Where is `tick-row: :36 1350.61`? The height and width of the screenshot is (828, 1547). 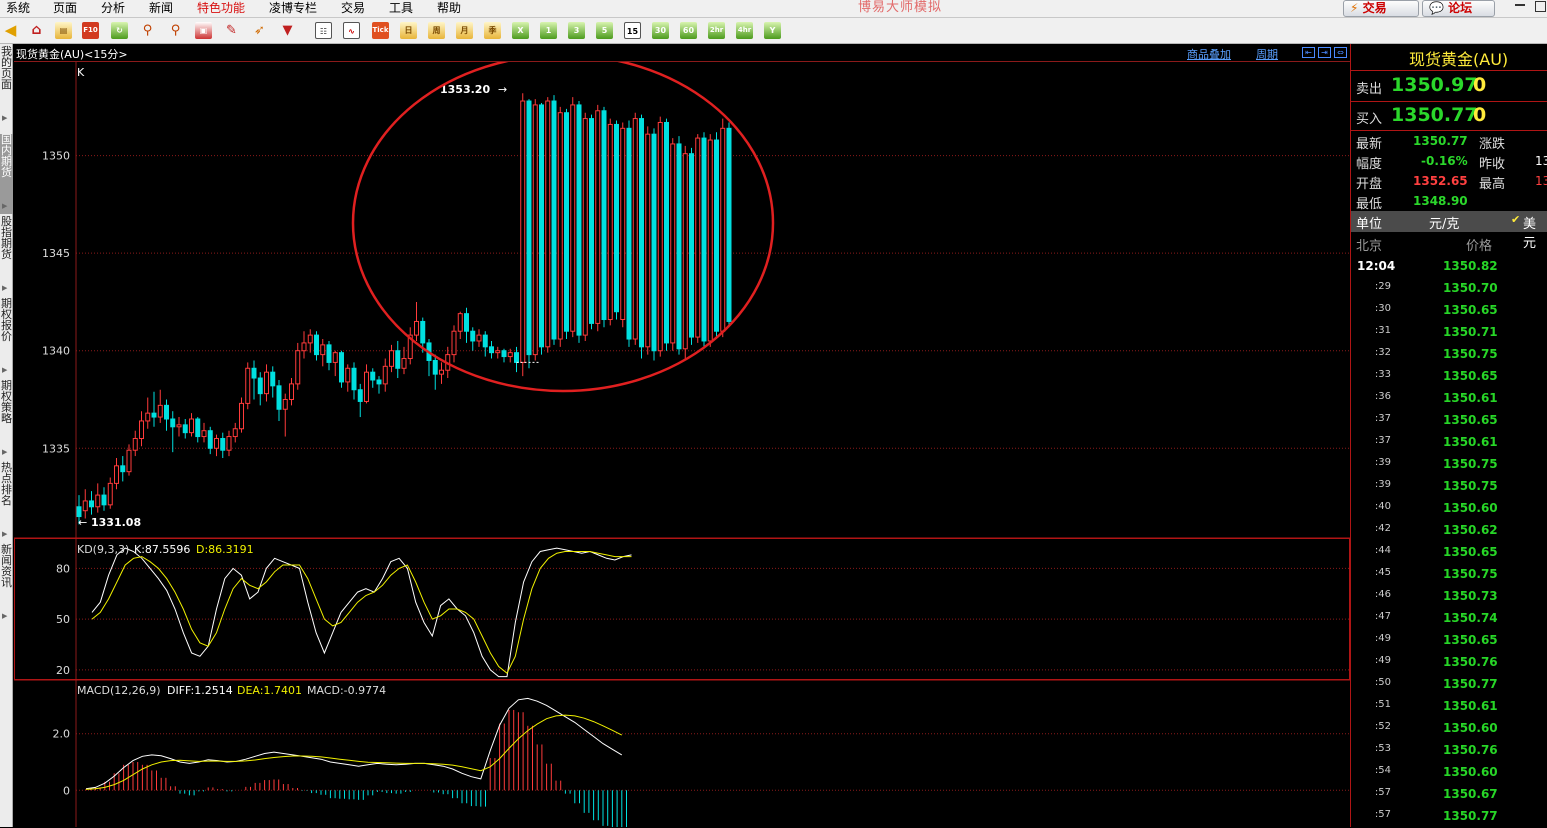
tick-row: :36 1350.61 is located at coordinates (1449, 399).